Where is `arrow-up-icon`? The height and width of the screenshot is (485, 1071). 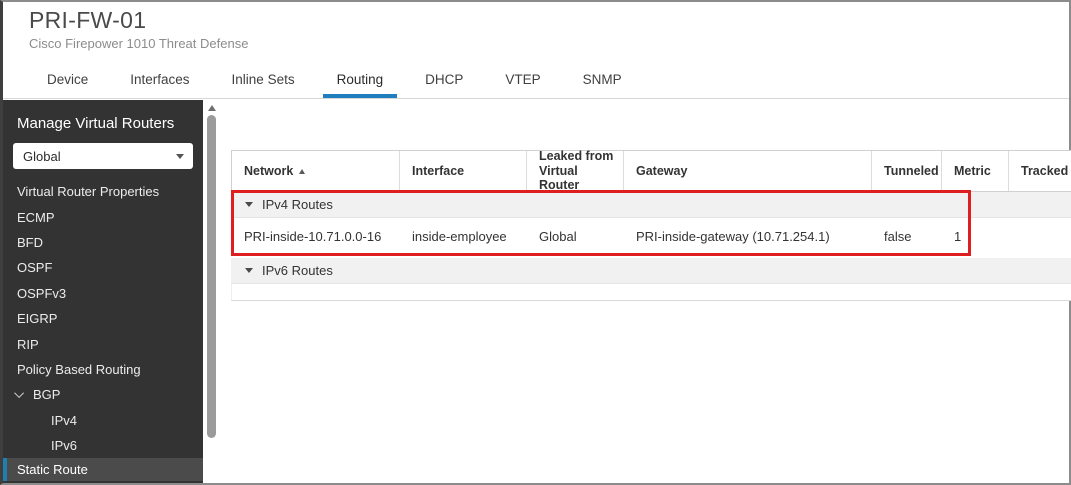 arrow-up-icon is located at coordinates (211, 108).